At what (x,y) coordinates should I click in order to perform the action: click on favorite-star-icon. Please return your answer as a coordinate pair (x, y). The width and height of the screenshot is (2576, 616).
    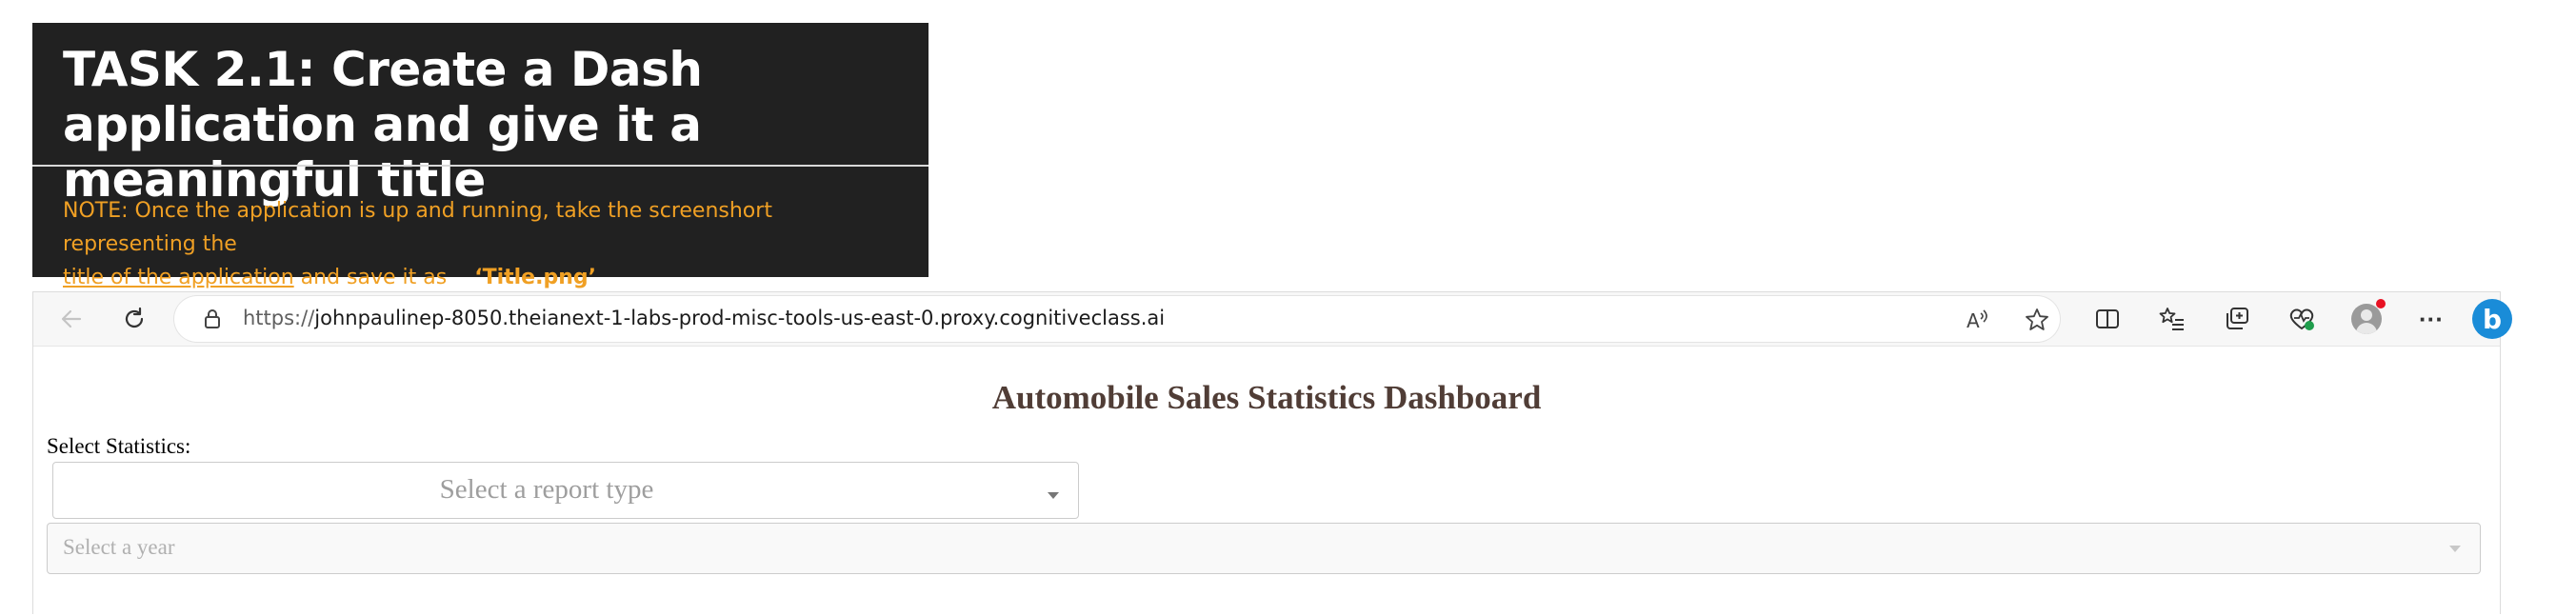
    Looking at the image, I should click on (2037, 320).